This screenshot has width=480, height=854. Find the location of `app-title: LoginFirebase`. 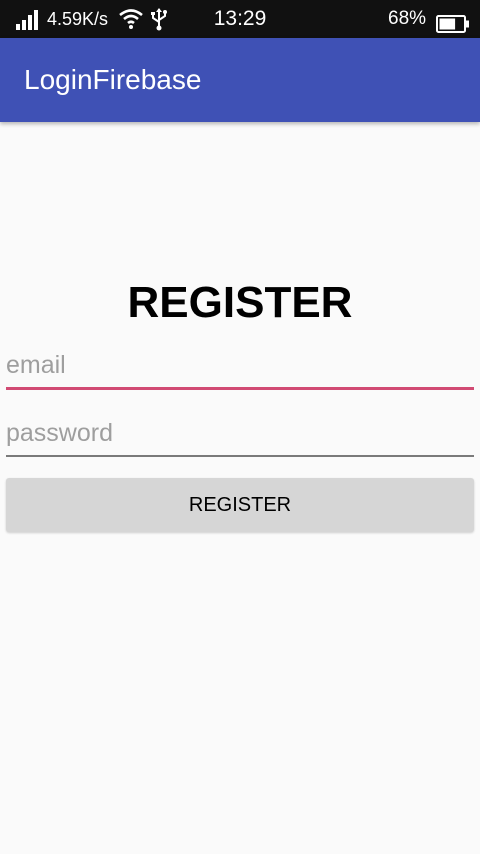

app-title: LoginFirebase is located at coordinates (113, 79).